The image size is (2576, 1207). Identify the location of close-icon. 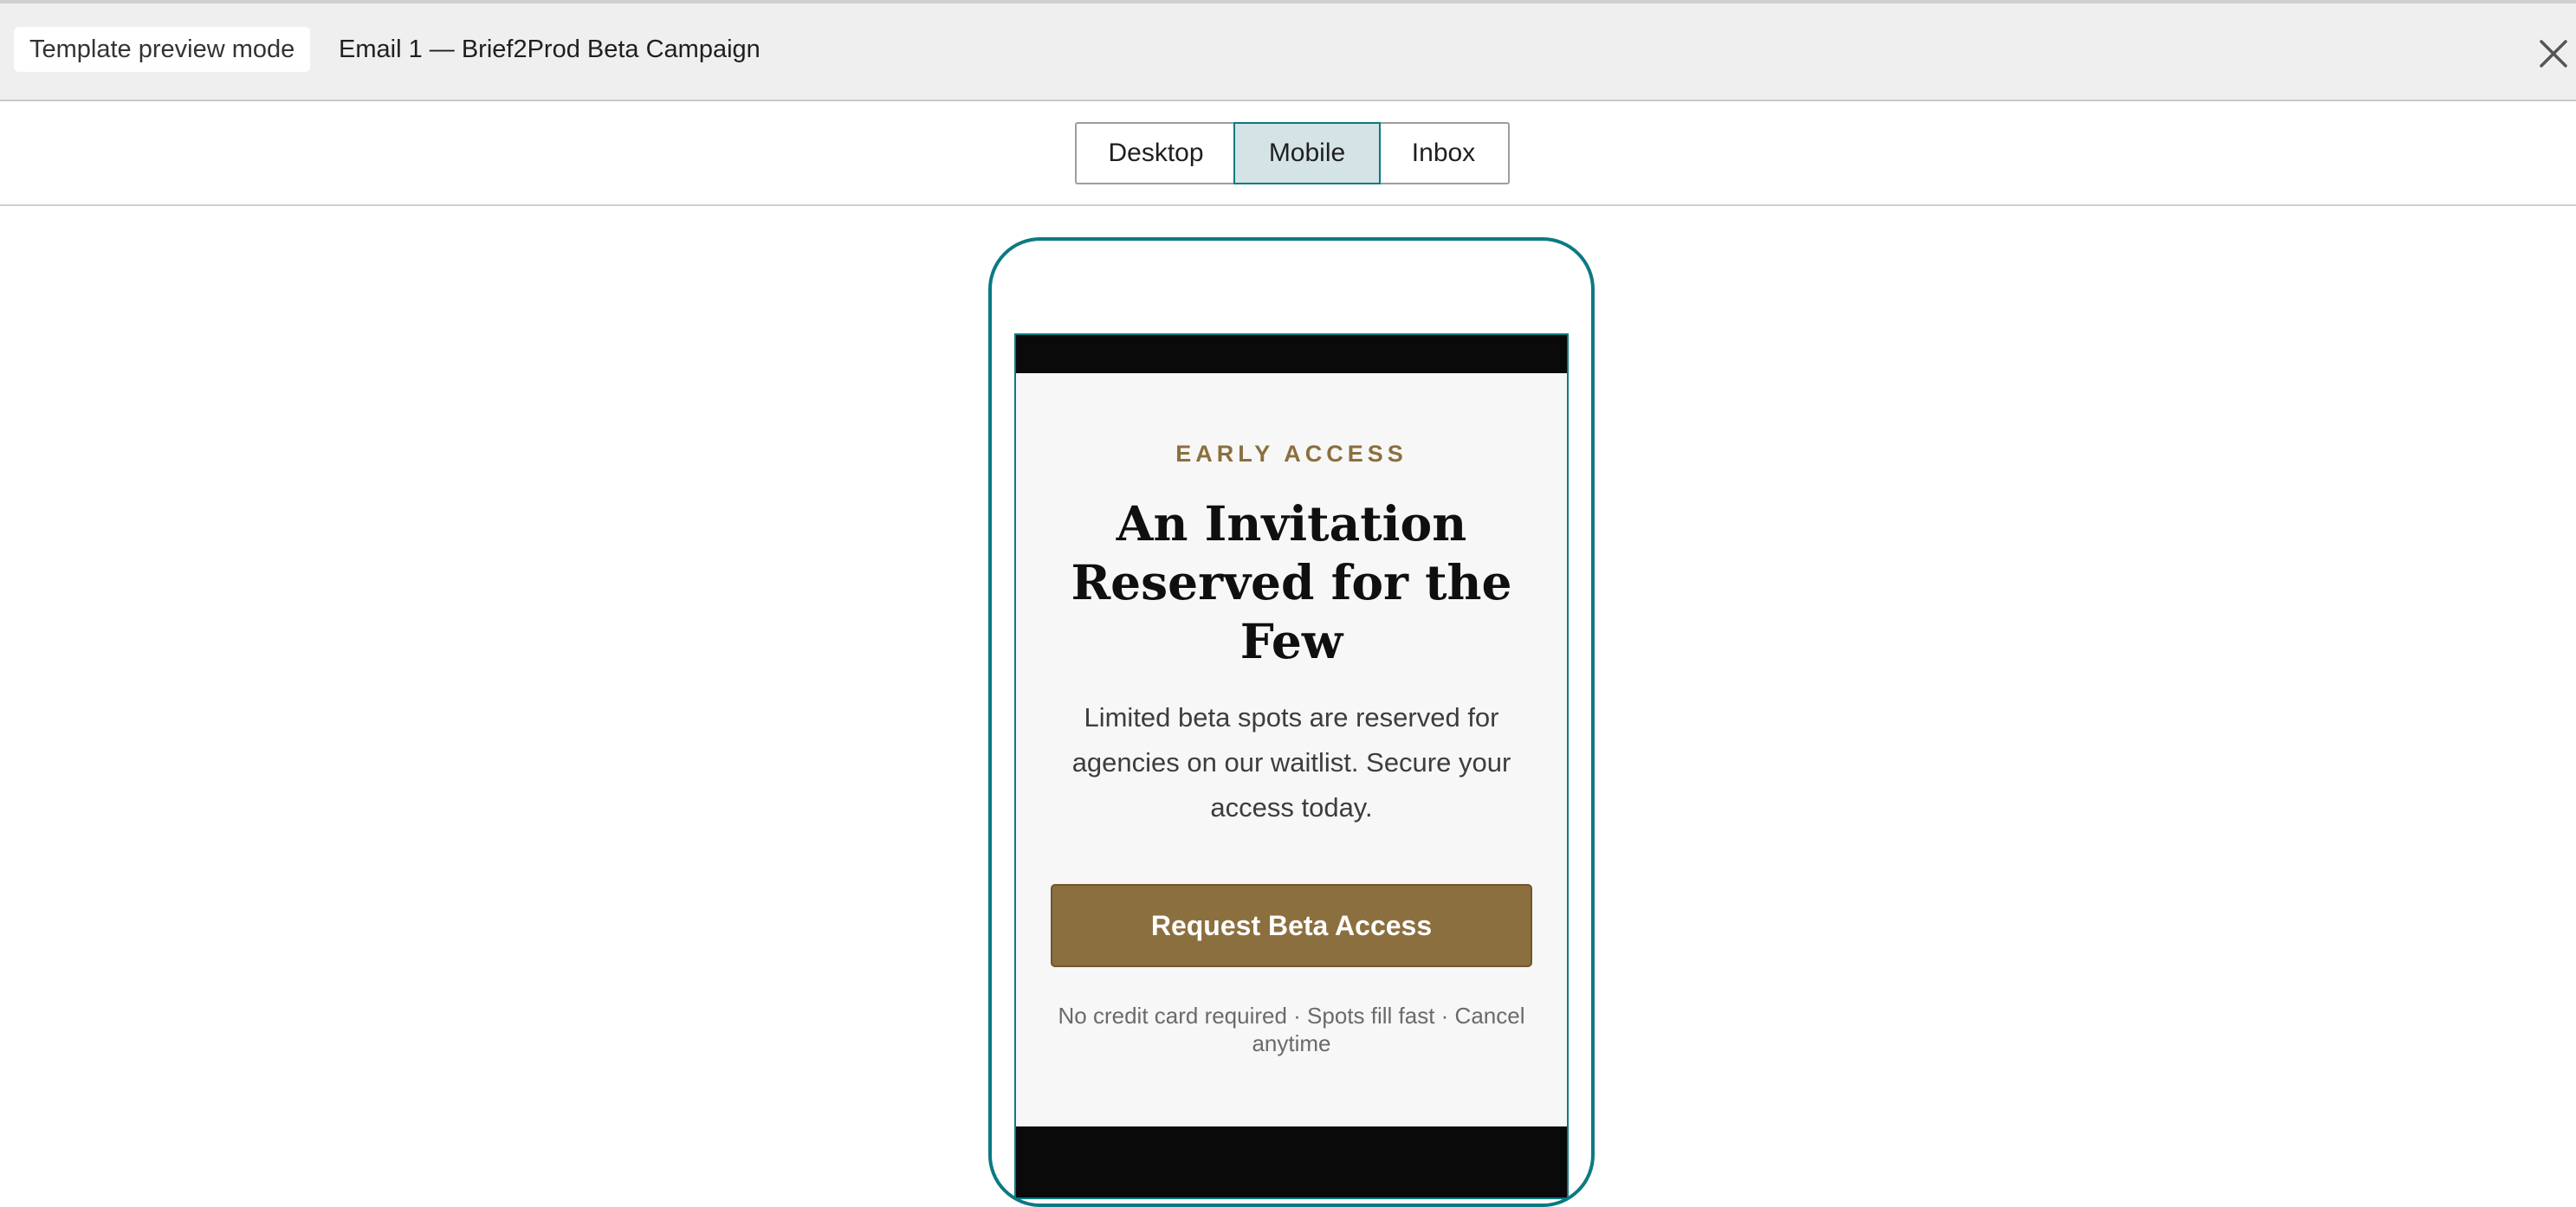
(2553, 54).